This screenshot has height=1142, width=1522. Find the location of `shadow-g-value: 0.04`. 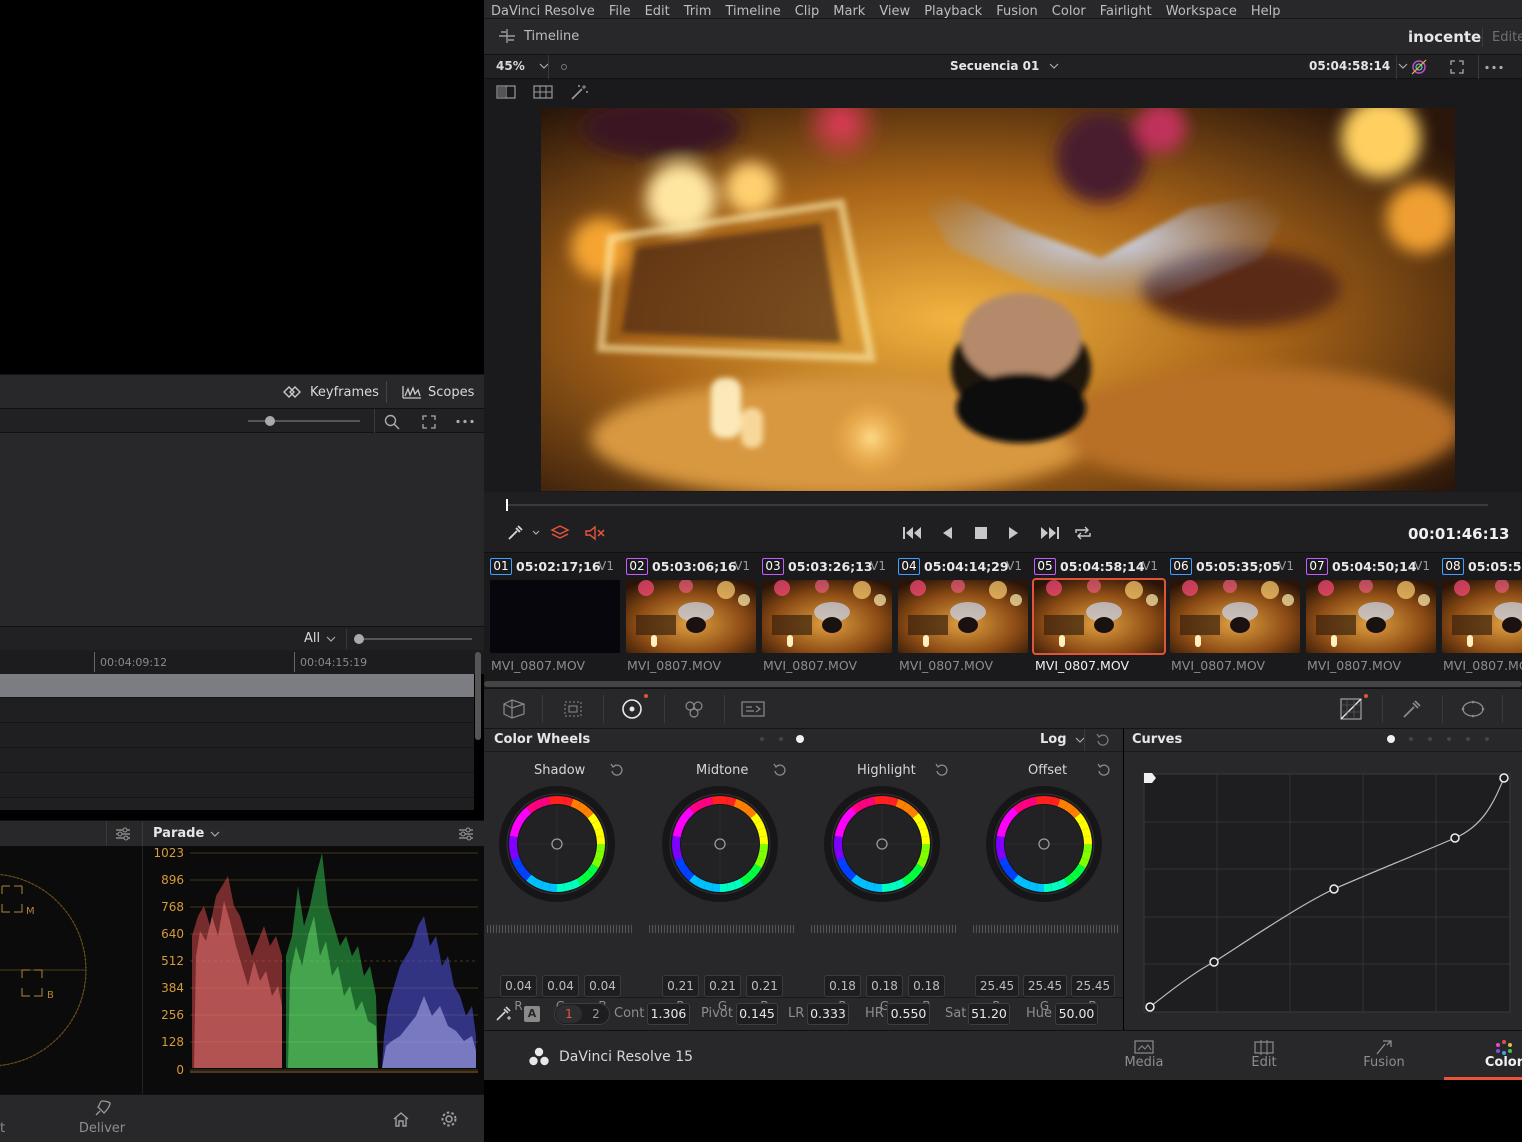

shadow-g-value: 0.04 is located at coordinates (560, 986).